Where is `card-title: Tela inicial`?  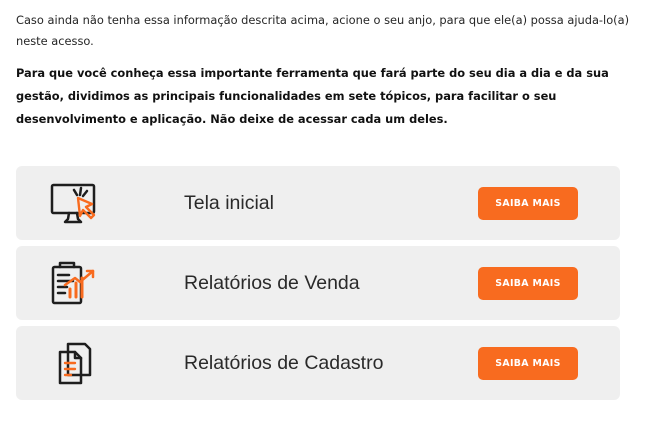
card-title: Tela inicial is located at coordinates (229, 203).